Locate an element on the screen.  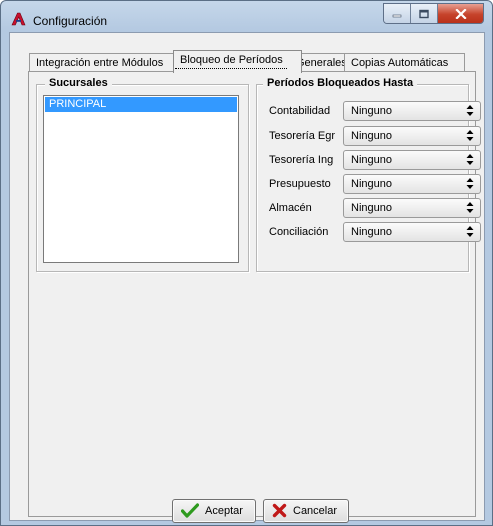
maximize-icon is located at coordinates (424, 13).